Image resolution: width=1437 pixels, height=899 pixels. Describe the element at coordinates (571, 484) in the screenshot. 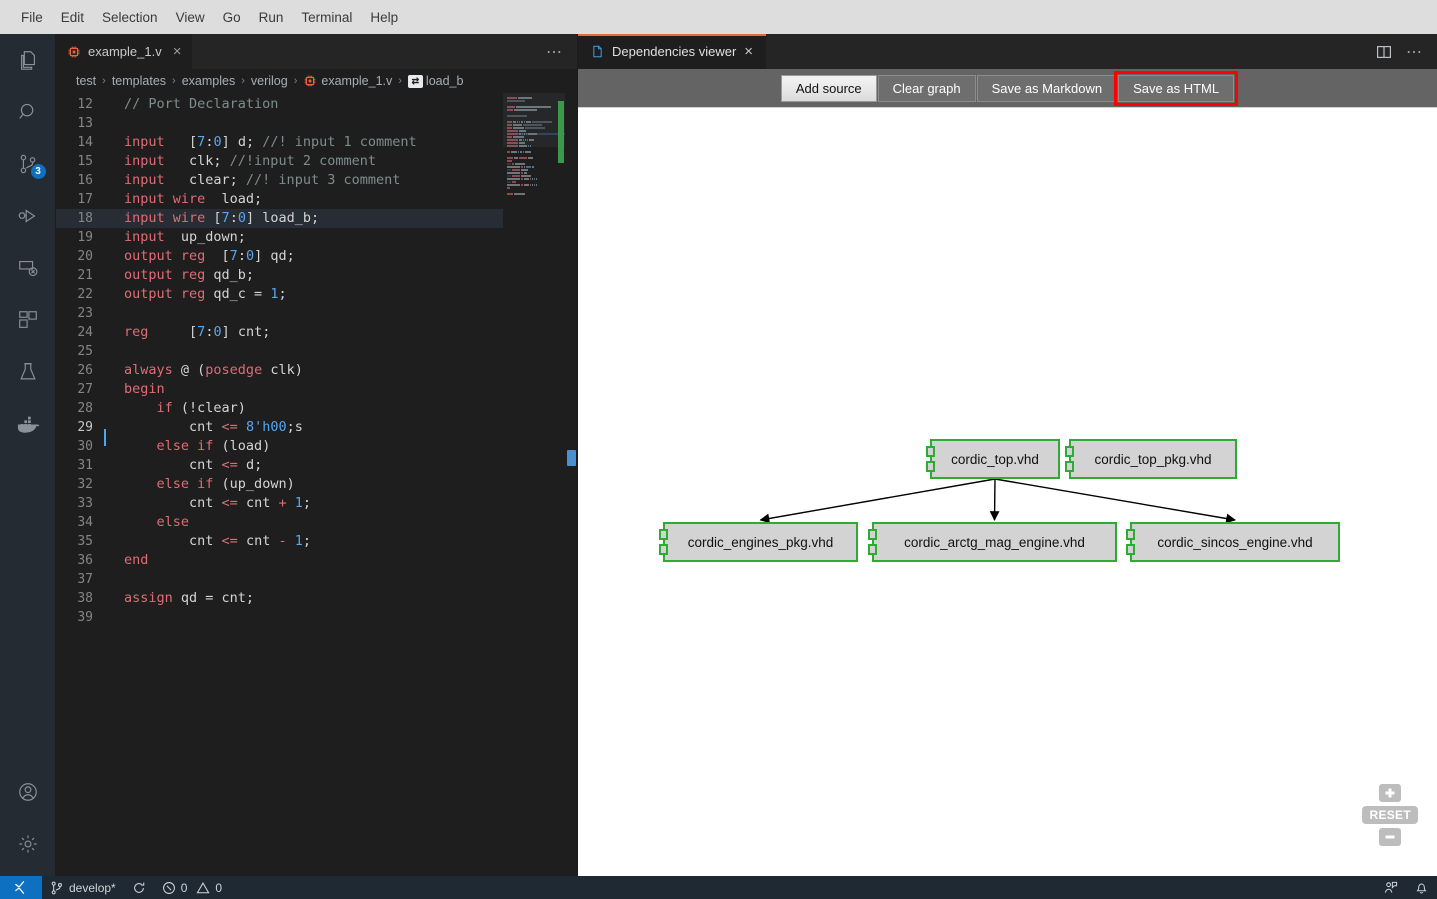

I see `editor-scrollbar` at that location.